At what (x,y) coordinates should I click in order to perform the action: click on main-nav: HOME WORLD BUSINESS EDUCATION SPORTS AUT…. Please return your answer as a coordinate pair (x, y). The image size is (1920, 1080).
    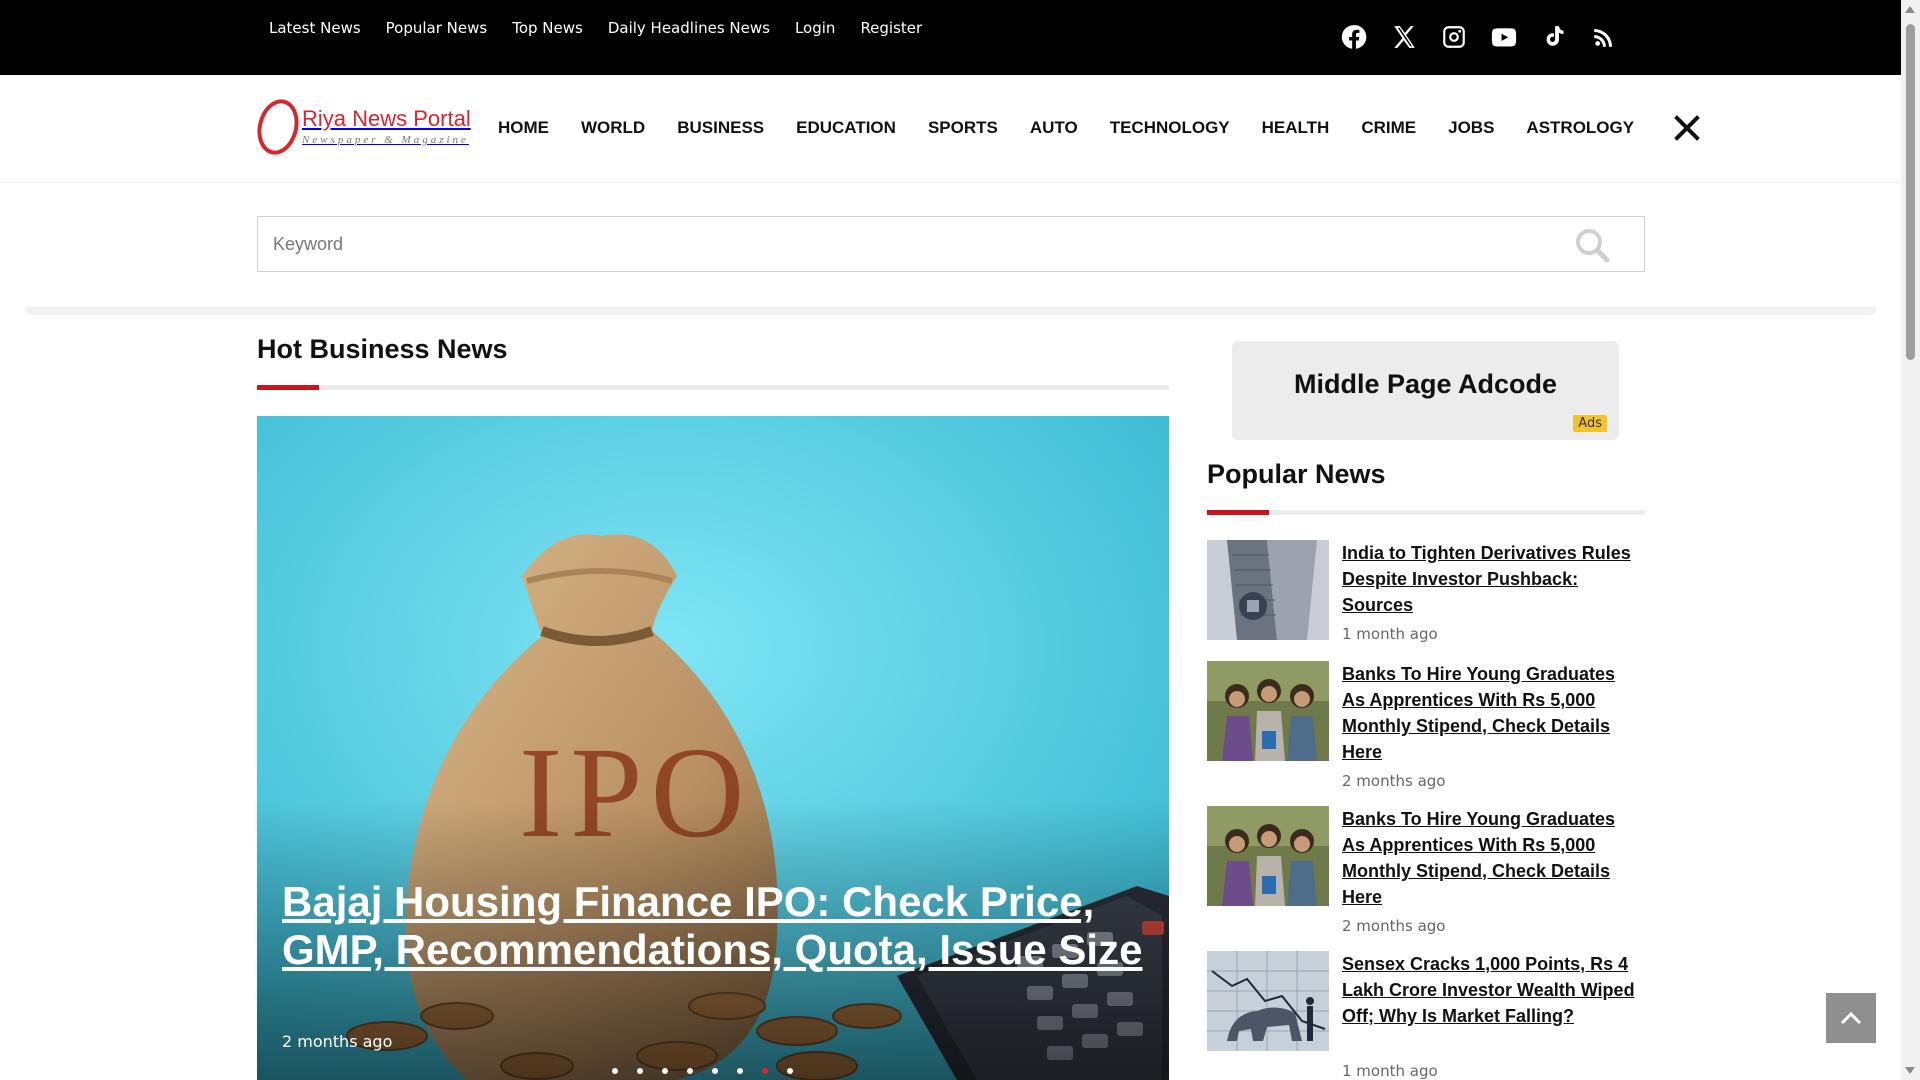
    Looking at the image, I should click on (1066, 128).